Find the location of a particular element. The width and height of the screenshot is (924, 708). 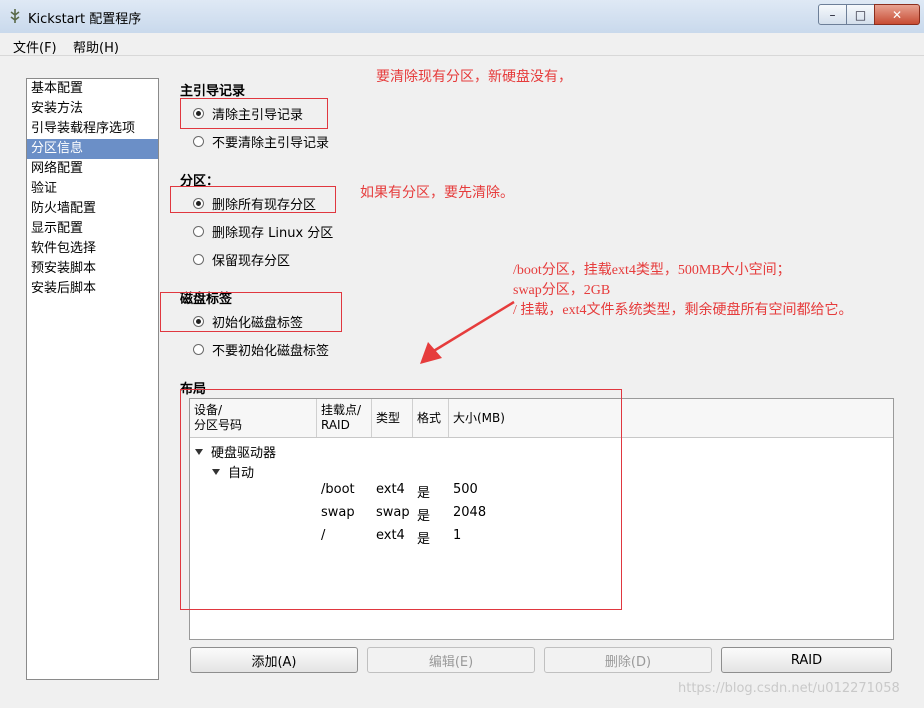

radio-remove-linux: 删除现存 Linux 分区 is located at coordinates (263, 231).